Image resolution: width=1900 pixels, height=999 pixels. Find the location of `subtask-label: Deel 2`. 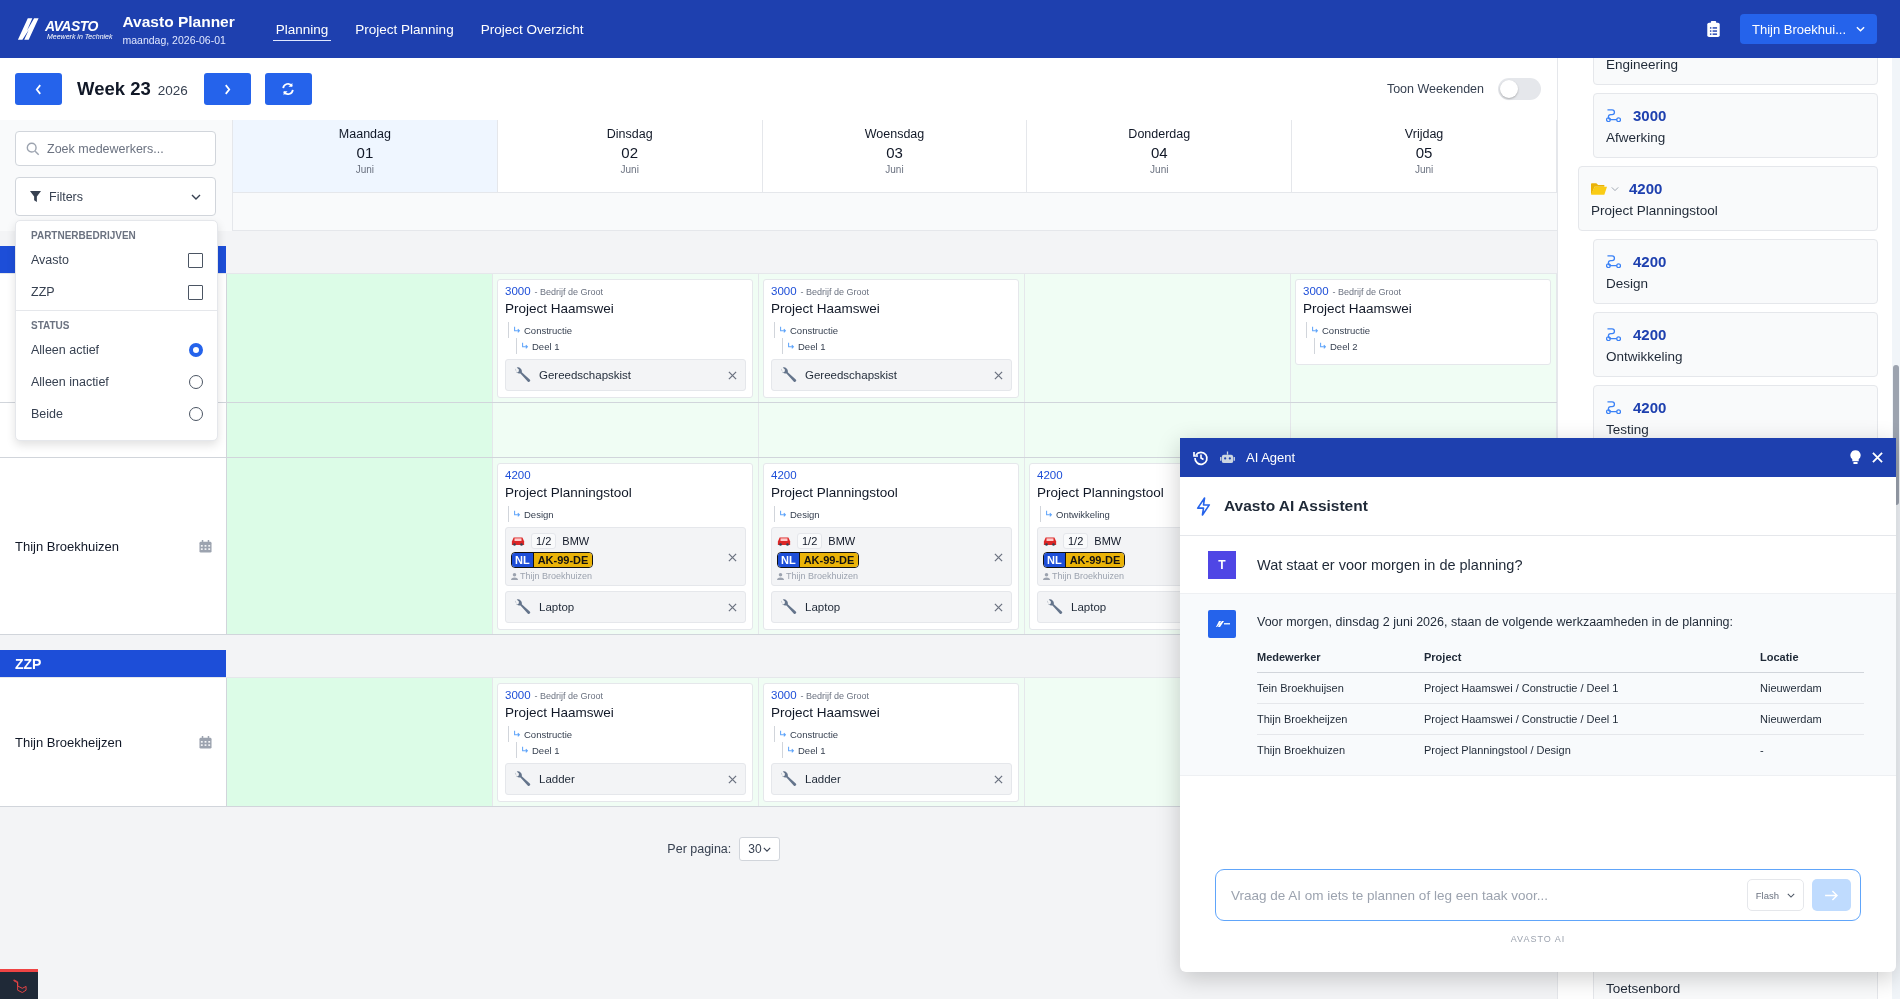

subtask-label: Deel 2 is located at coordinates (1344, 346).